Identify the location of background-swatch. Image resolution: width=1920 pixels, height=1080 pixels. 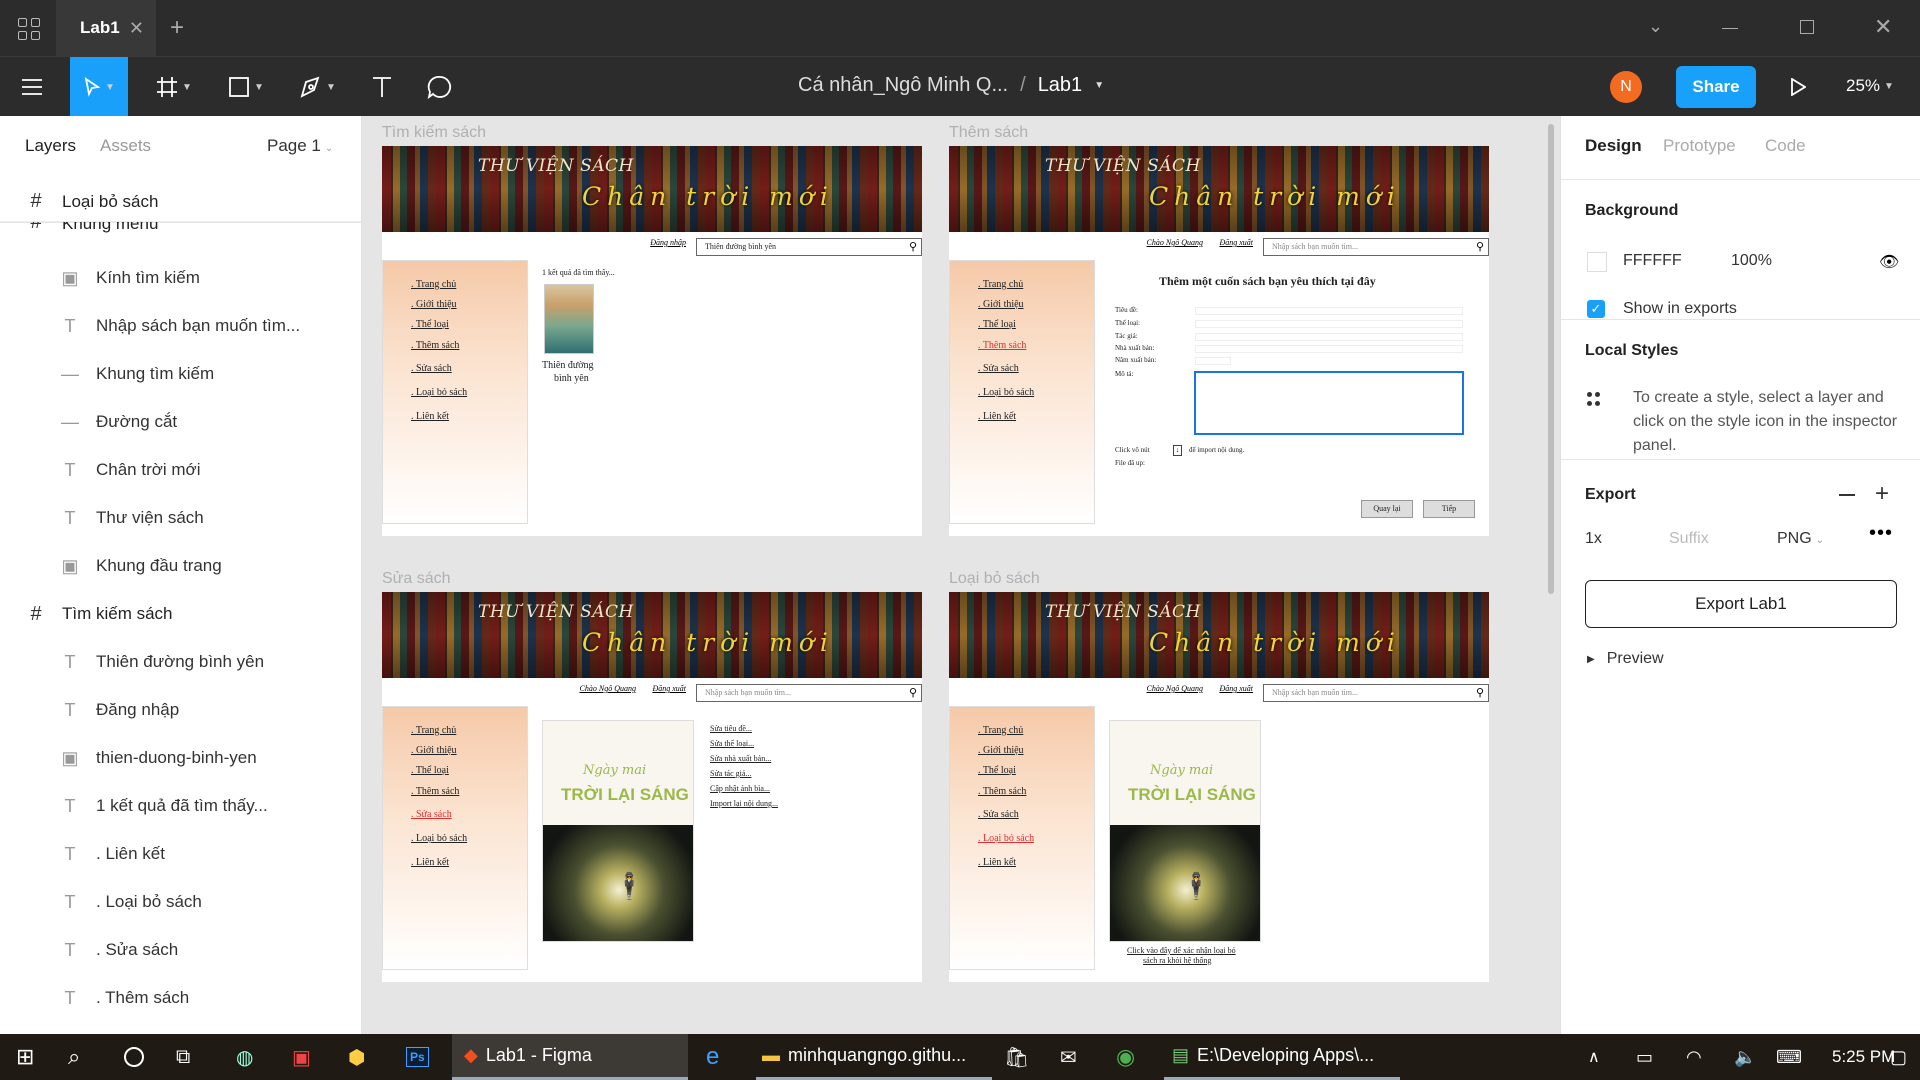
(1597, 262).